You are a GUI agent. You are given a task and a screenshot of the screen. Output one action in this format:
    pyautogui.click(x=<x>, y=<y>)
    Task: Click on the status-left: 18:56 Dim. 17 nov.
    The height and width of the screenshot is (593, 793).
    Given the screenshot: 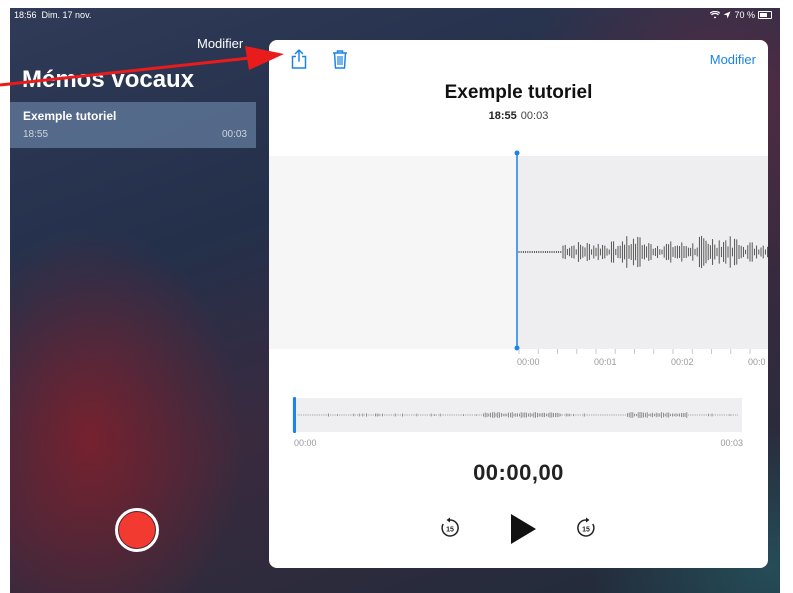 What is the action you would take?
    pyautogui.click(x=52, y=15)
    